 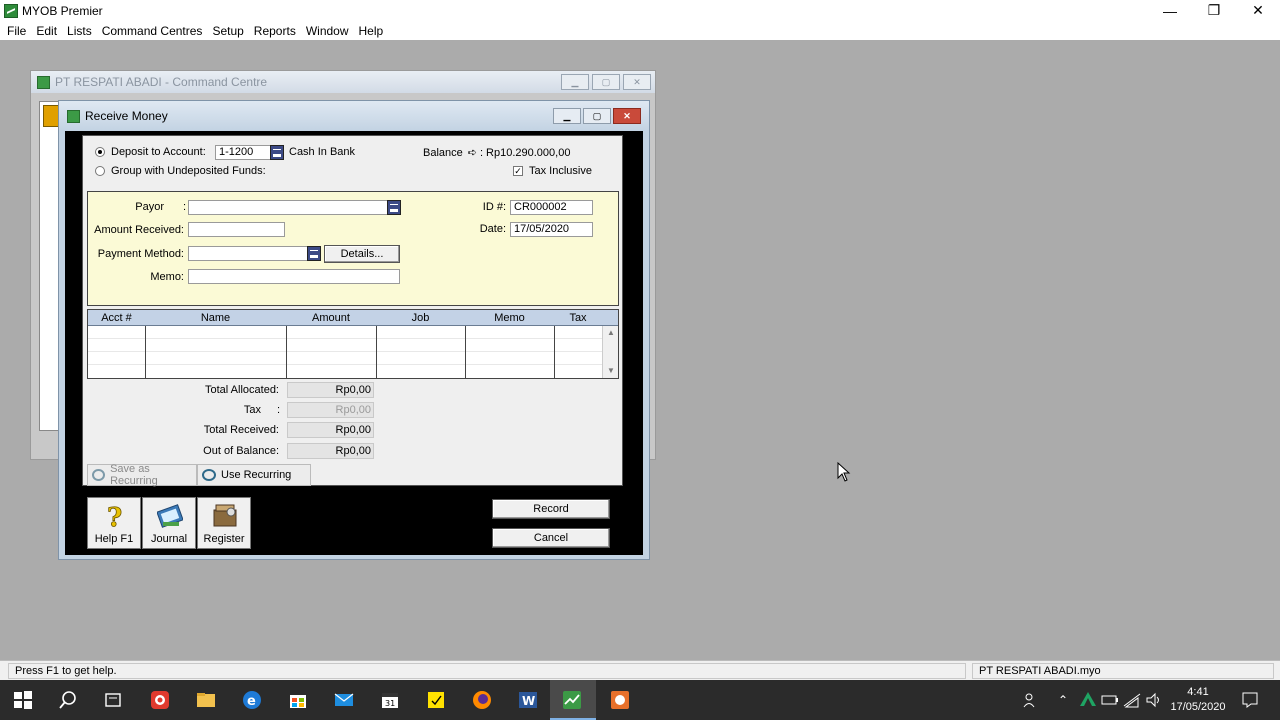 I want to click on group-radio, so click(x=100, y=171).